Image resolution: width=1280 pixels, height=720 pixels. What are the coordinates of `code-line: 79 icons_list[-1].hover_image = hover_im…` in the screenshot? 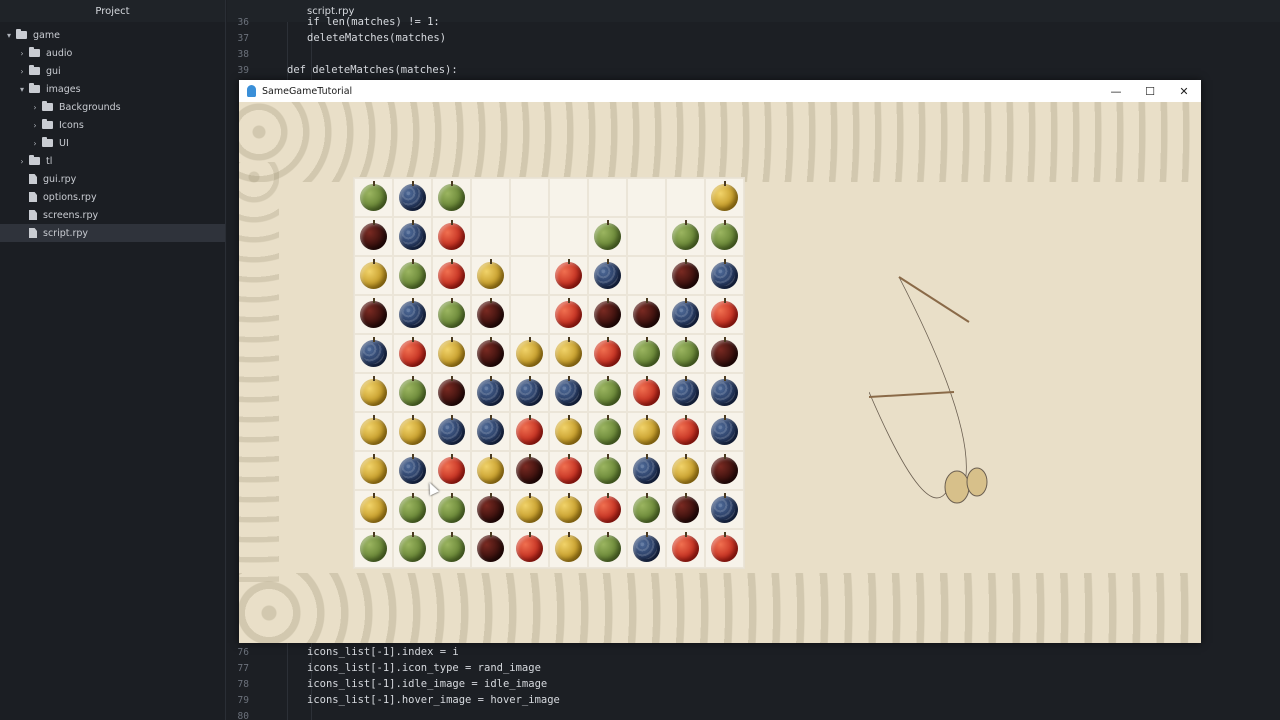 It's located at (753, 700).